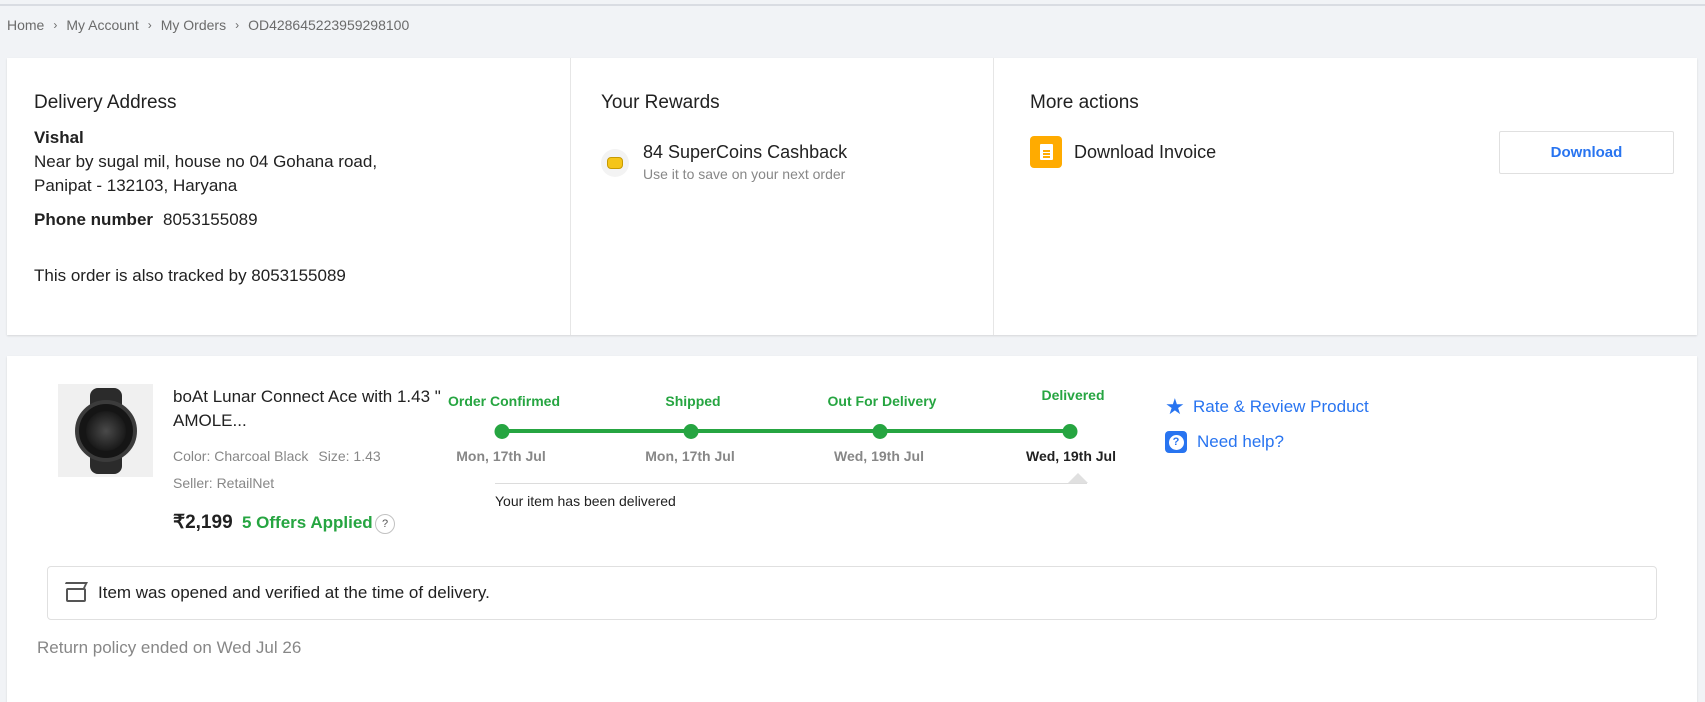  What do you see at coordinates (385, 524) in the screenshot?
I see `question-icon: ?` at bounding box center [385, 524].